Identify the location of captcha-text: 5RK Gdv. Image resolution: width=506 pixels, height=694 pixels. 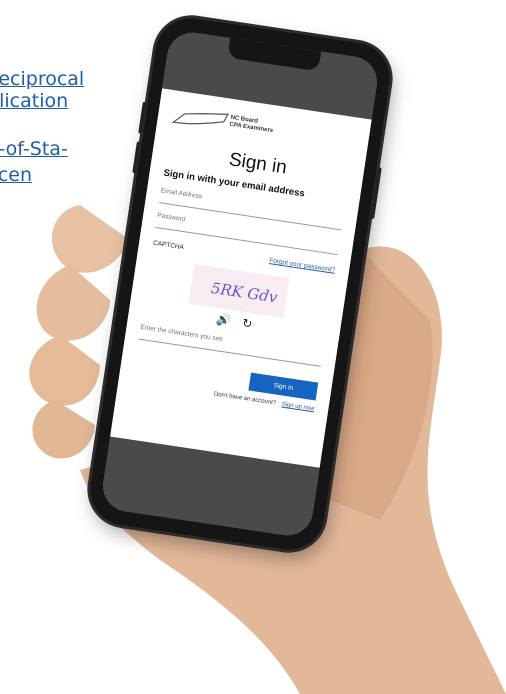
(244, 293).